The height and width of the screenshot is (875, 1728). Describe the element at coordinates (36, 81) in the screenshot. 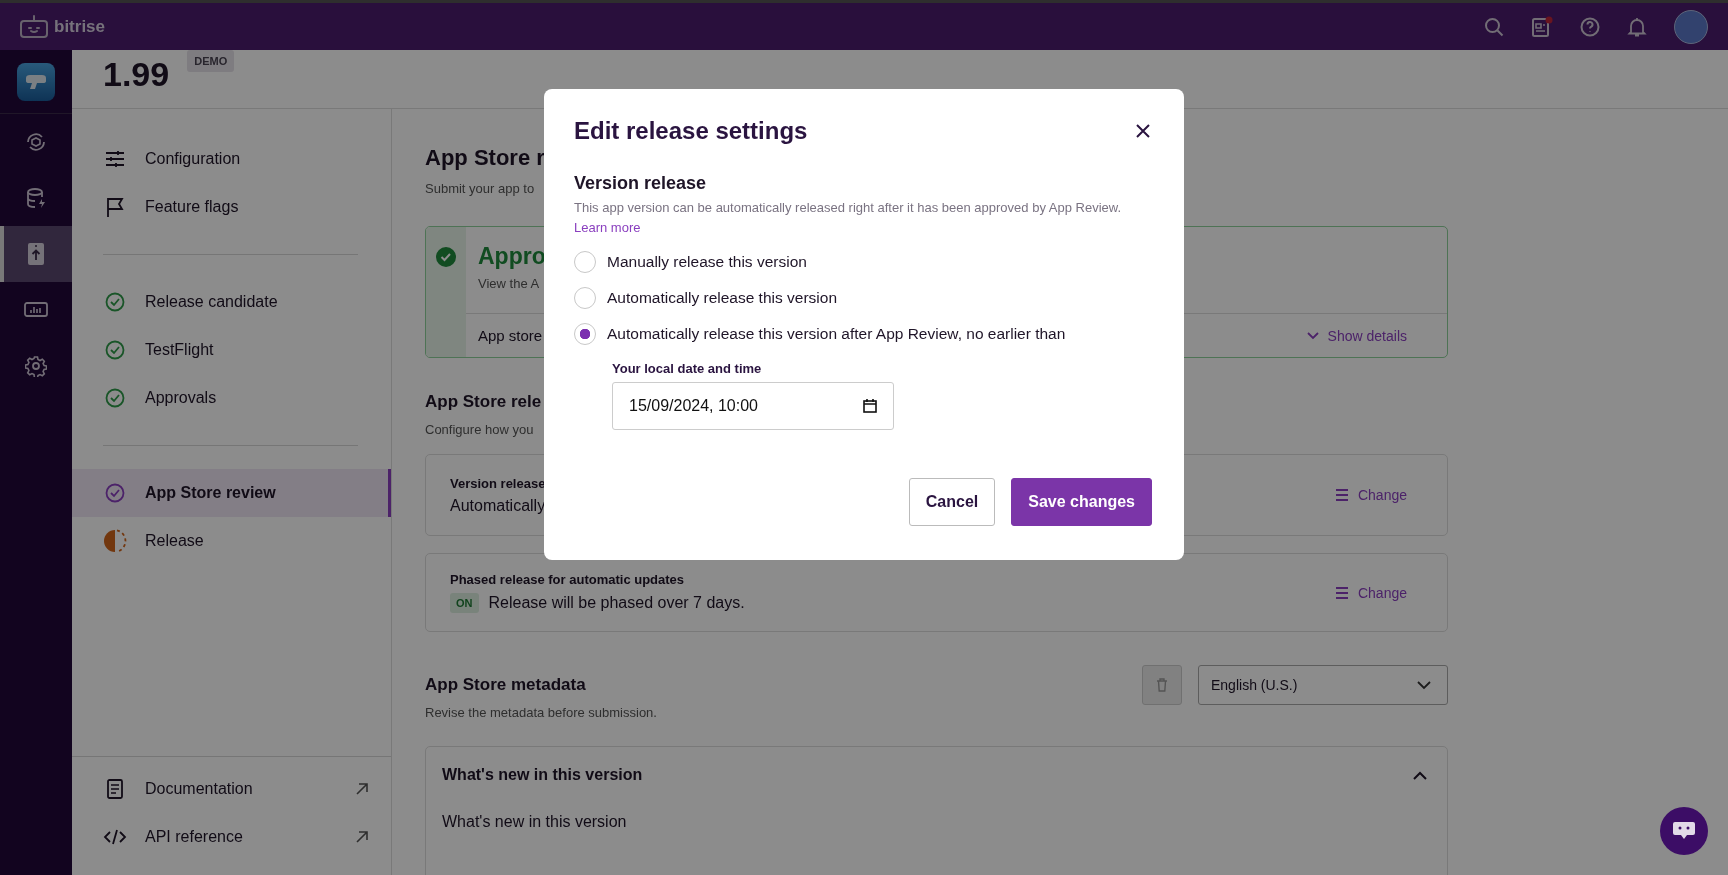

I see `app-icon` at that location.